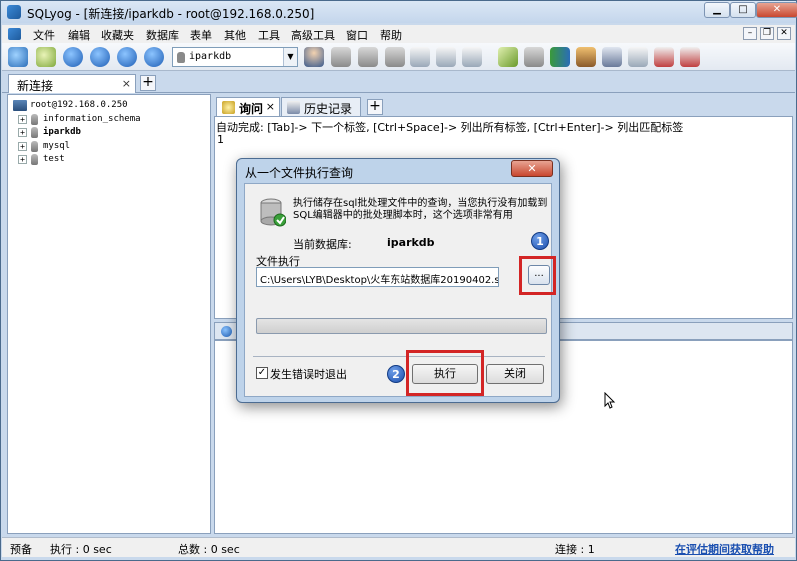  What do you see at coordinates (586, 57) in the screenshot?
I see `migration-icon` at bounding box center [586, 57].